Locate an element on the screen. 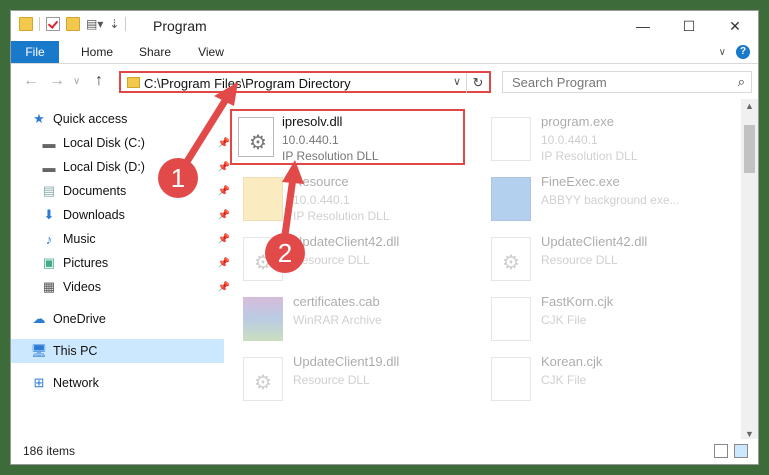 Image resolution: width=769 pixels, height=475 pixels. file-name: ipresolv.dll is located at coordinates (312, 121).